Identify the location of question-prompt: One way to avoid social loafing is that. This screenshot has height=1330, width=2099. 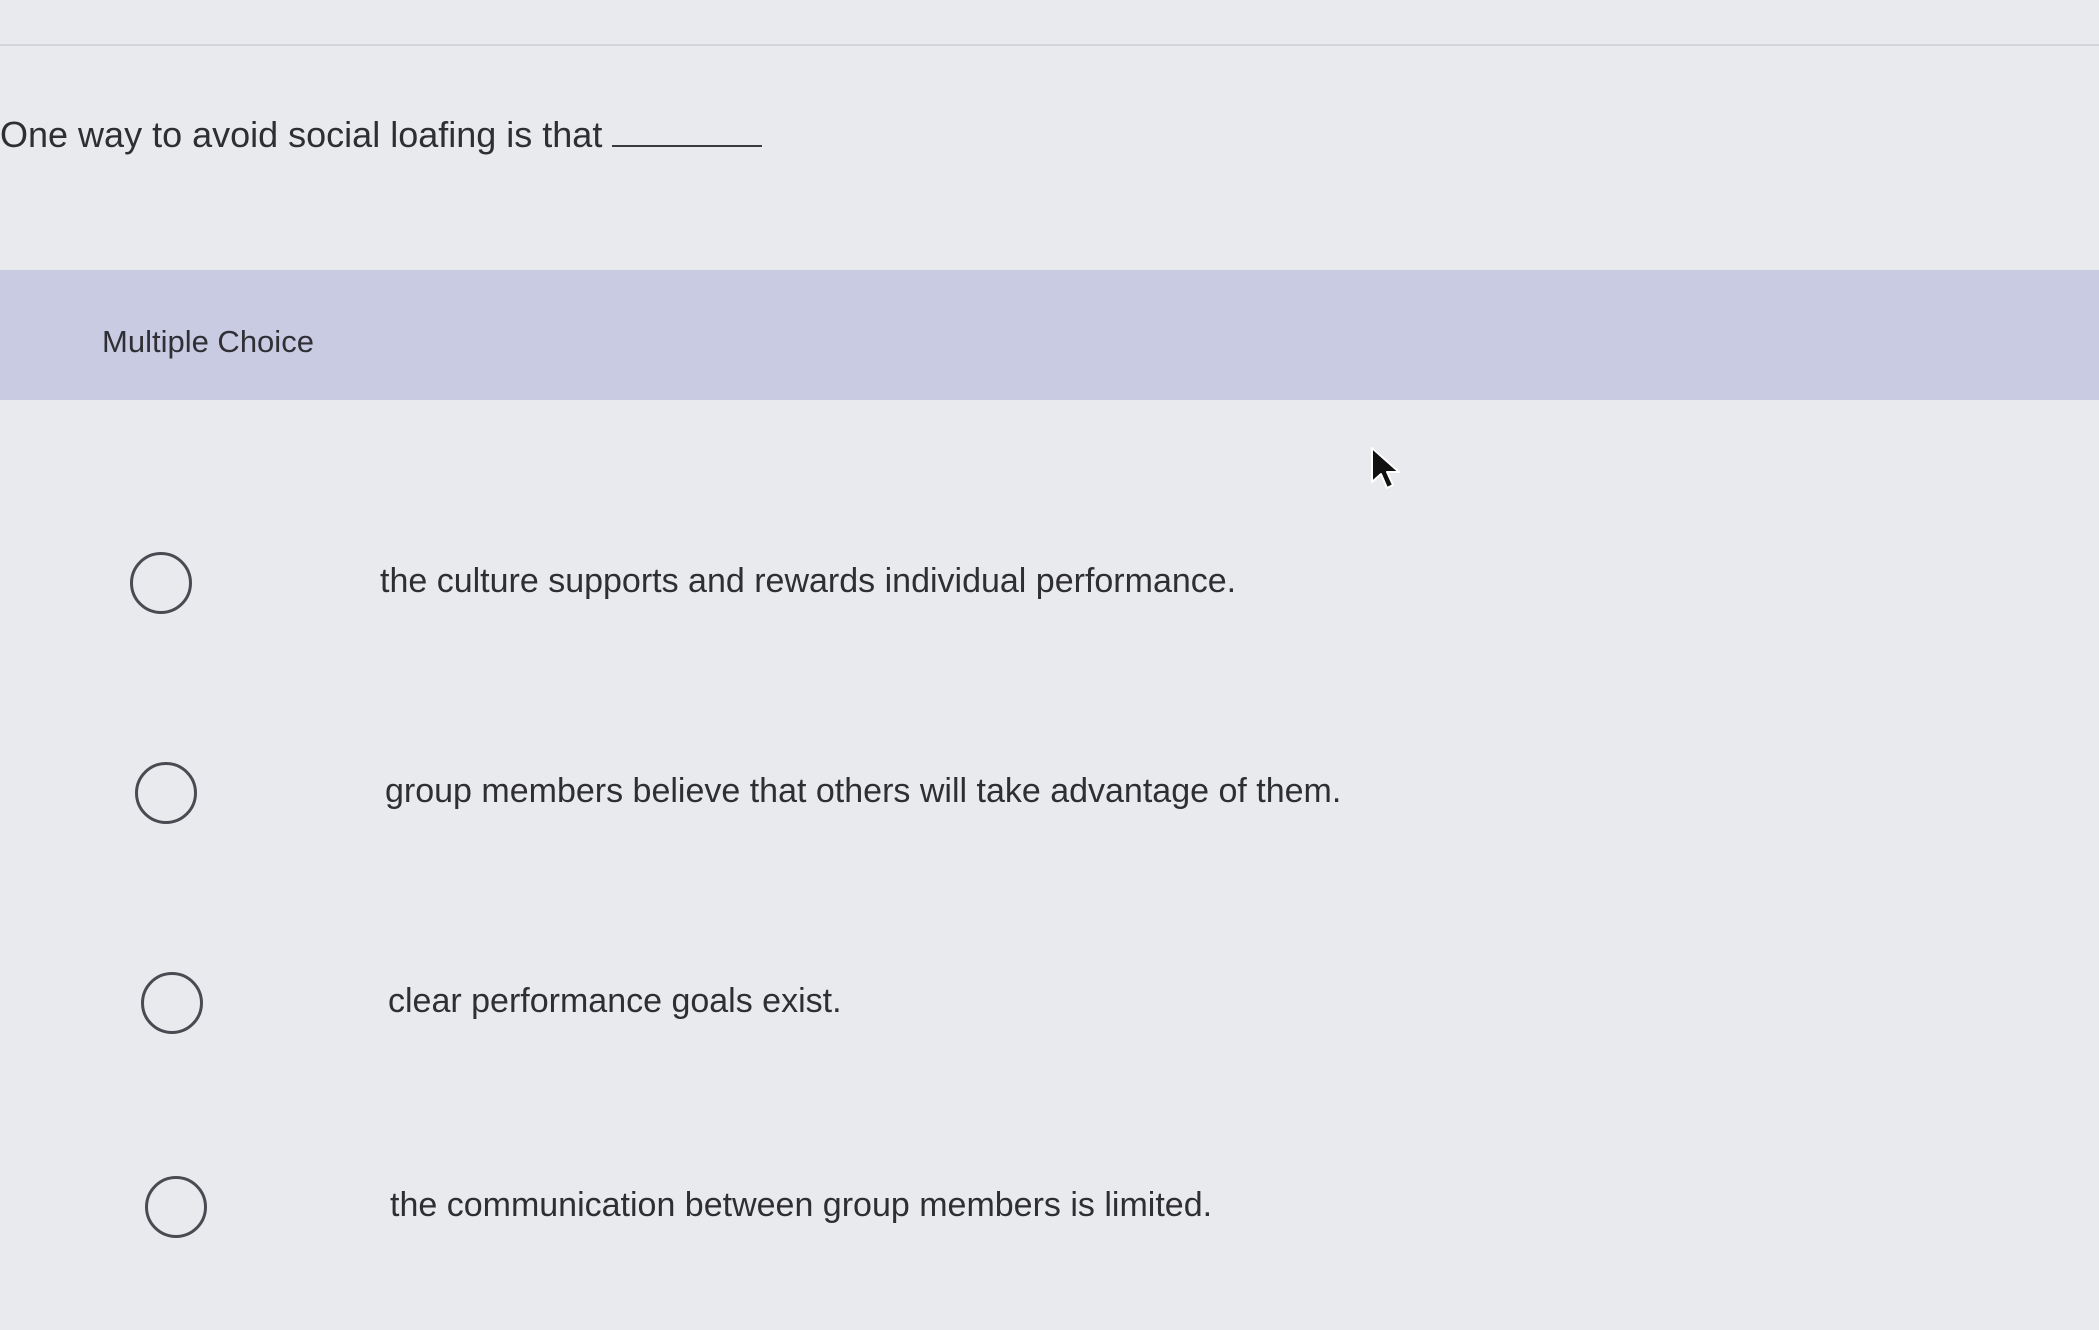
(381, 135).